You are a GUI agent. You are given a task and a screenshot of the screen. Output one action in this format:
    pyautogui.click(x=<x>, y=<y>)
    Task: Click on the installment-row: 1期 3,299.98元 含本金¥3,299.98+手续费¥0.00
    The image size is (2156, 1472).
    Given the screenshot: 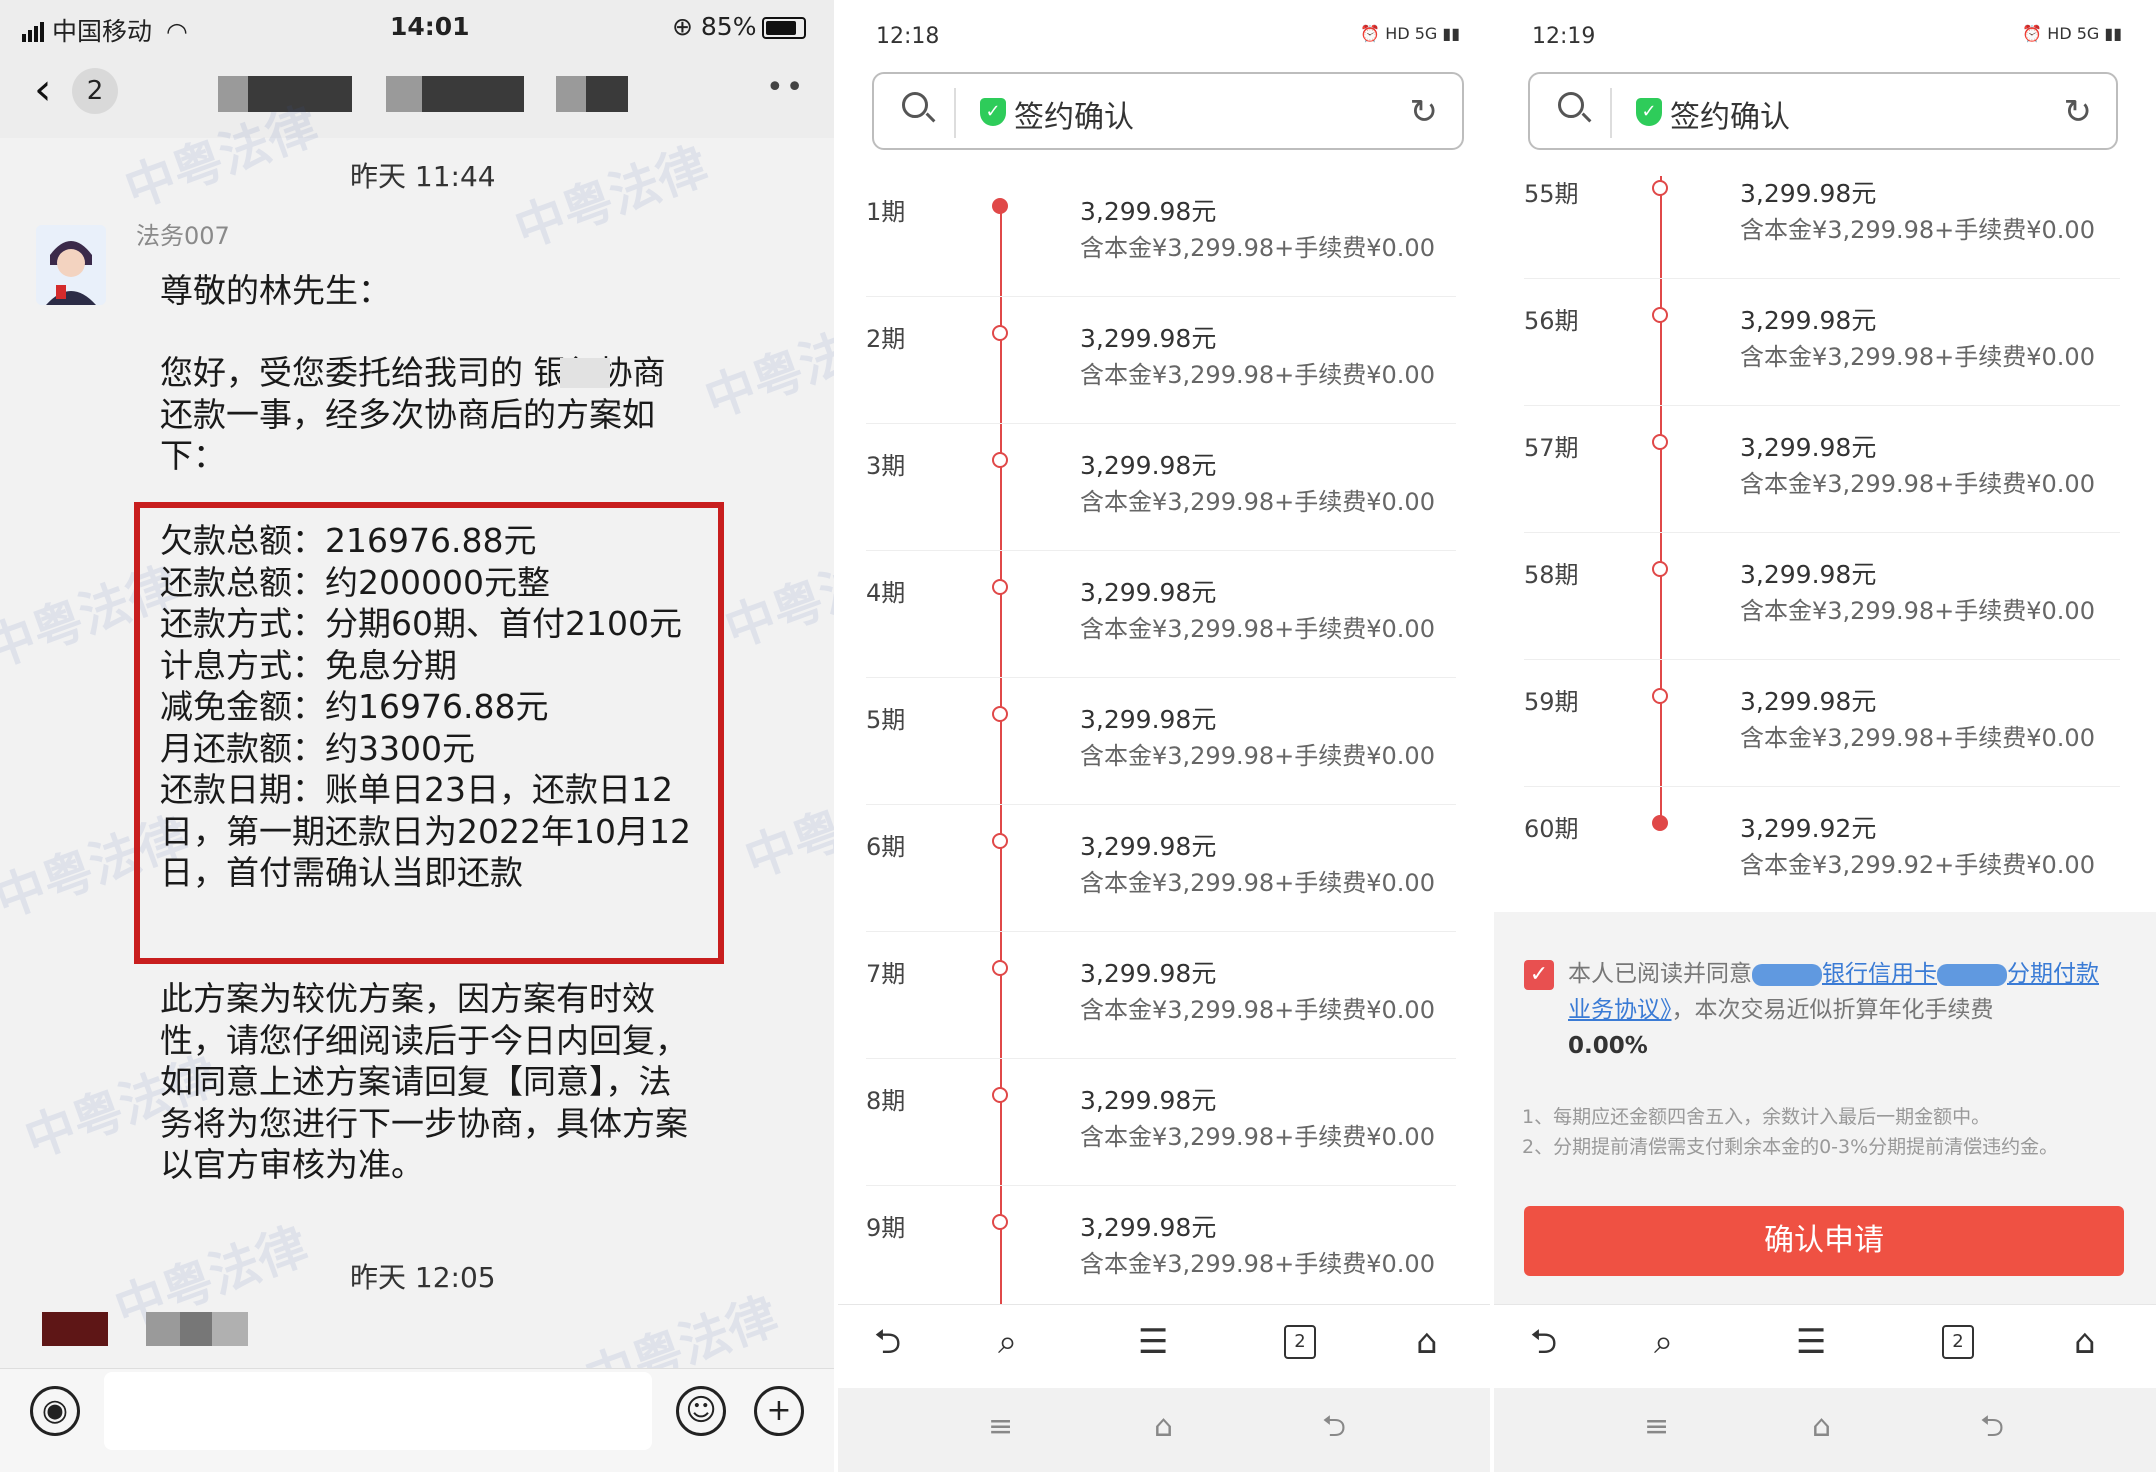 What is the action you would take?
    pyautogui.click(x=1171, y=255)
    